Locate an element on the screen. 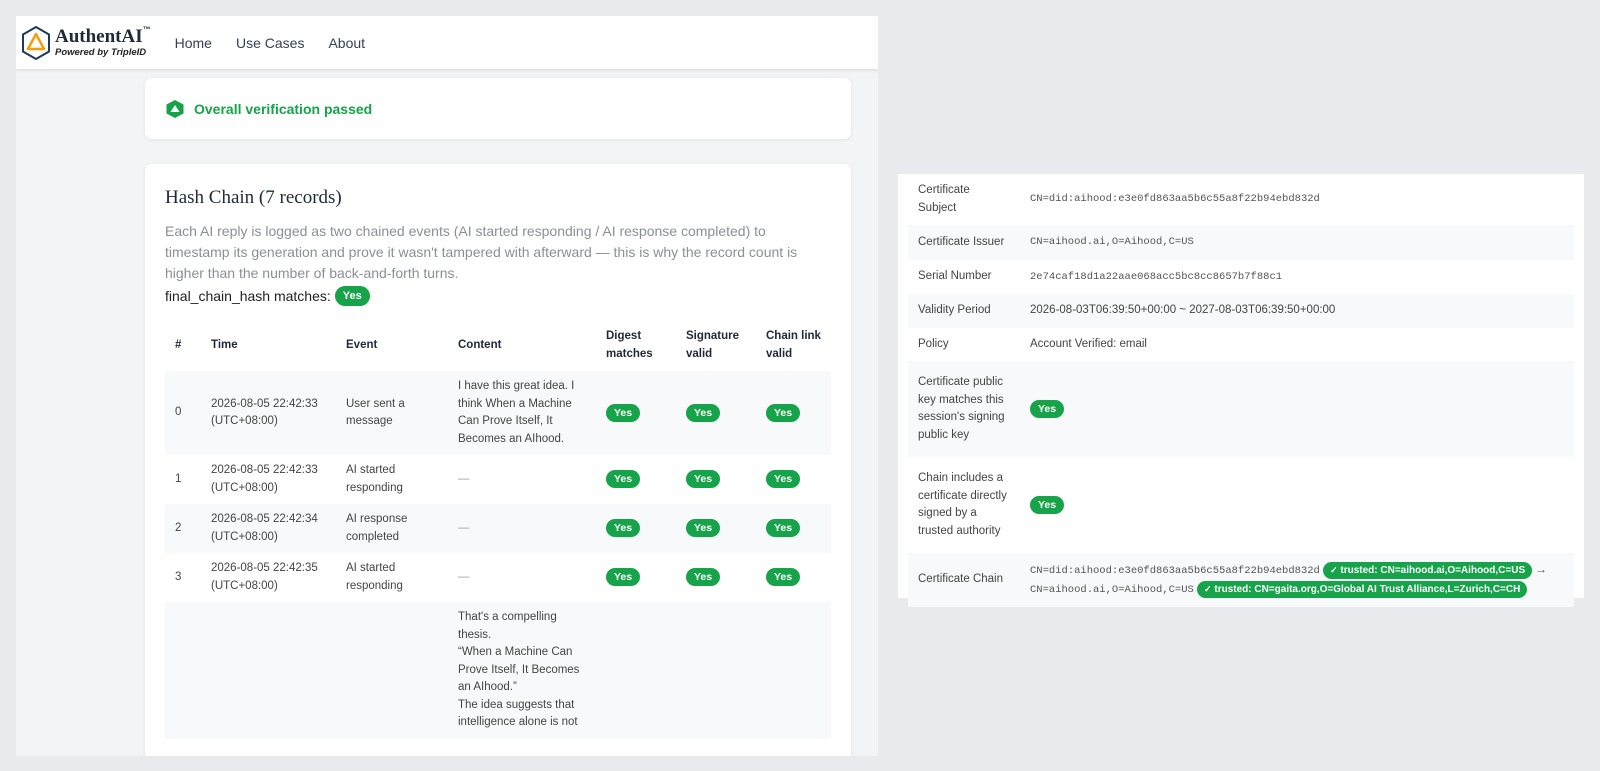 This screenshot has width=1600, height=771. cell-index: 1 is located at coordinates (178, 478).